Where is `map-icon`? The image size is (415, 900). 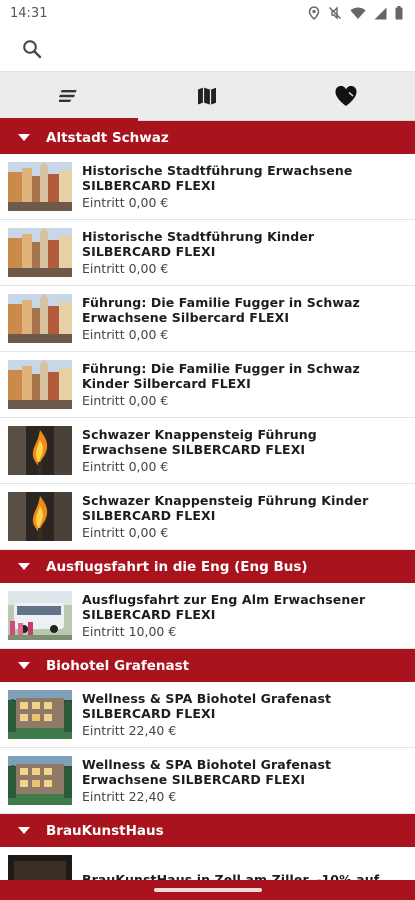 map-icon is located at coordinates (207, 96).